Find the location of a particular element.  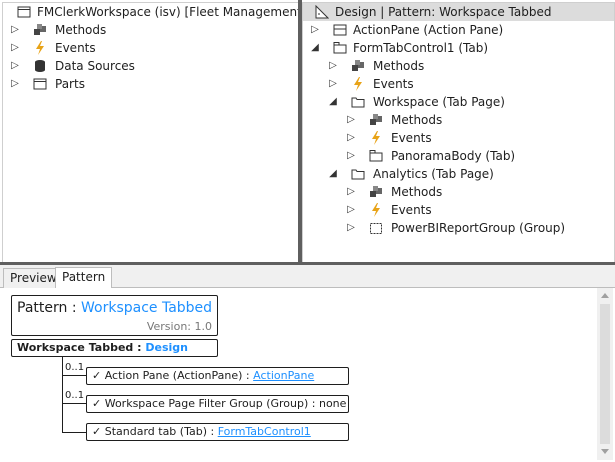

tree-node-label: Analytics (Tab Page) is located at coordinates (433, 174).